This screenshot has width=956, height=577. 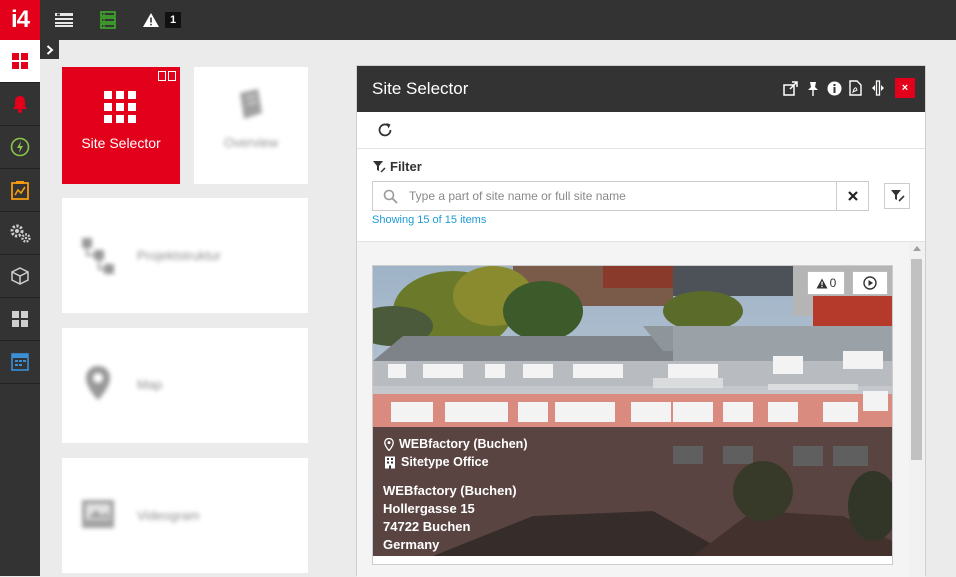 I want to click on bell-icon, so click(x=20, y=104).